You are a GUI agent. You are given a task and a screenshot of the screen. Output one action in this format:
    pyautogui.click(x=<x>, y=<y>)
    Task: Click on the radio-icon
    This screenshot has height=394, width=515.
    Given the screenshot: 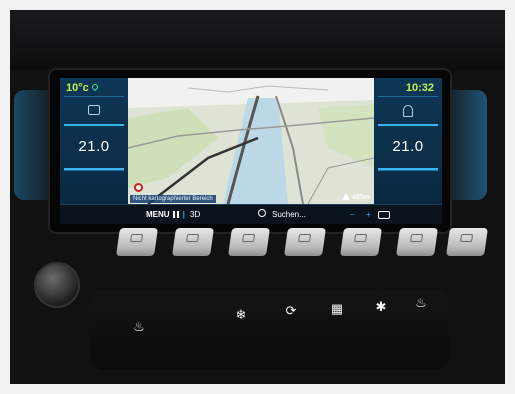 What is the action you would take?
    pyautogui.click(x=249, y=238)
    